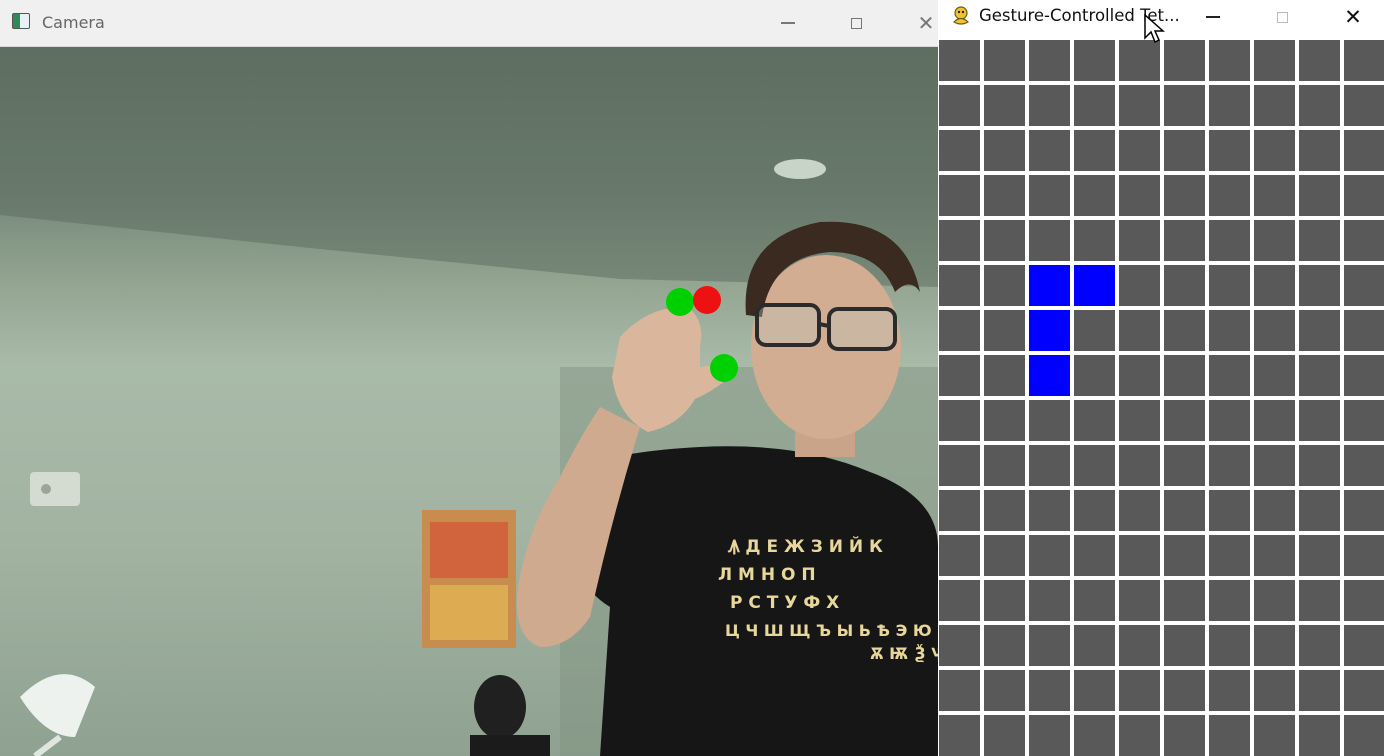  What do you see at coordinates (469, 23) in the screenshot?
I see `camera-titlebar: Camera ✕` at bounding box center [469, 23].